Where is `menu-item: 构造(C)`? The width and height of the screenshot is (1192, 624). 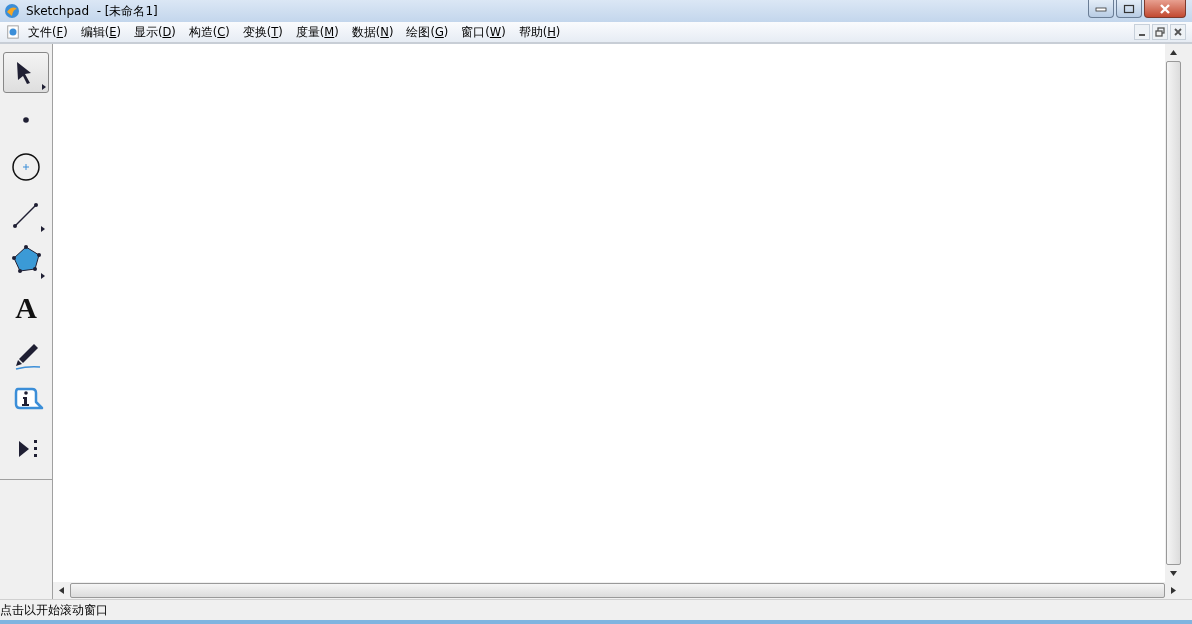
menu-item: 构造(C) is located at coordinates (209, 32).